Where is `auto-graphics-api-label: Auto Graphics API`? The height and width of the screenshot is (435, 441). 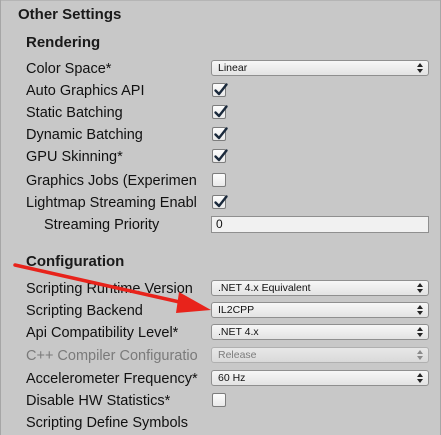
auto-graphics-api-label: Auto Graphics API is located at coordinates (85, 91).